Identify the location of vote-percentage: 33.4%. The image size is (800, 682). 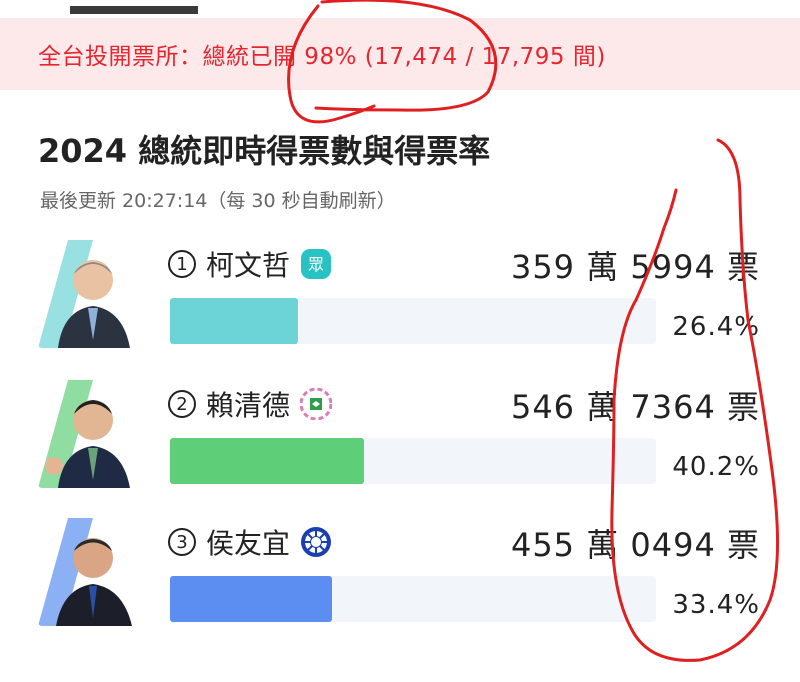
(716, 605).